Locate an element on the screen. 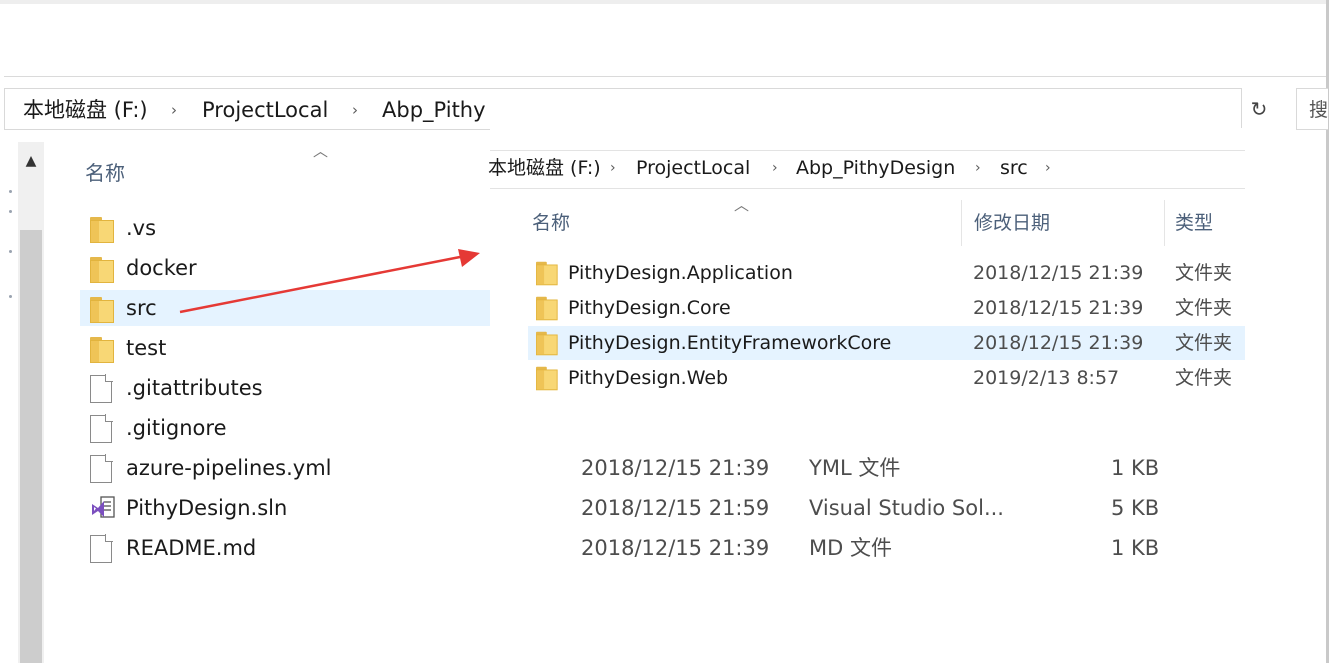 The image size is (1329, 663). list-item-selected: src is located at coordinates (285, 308).